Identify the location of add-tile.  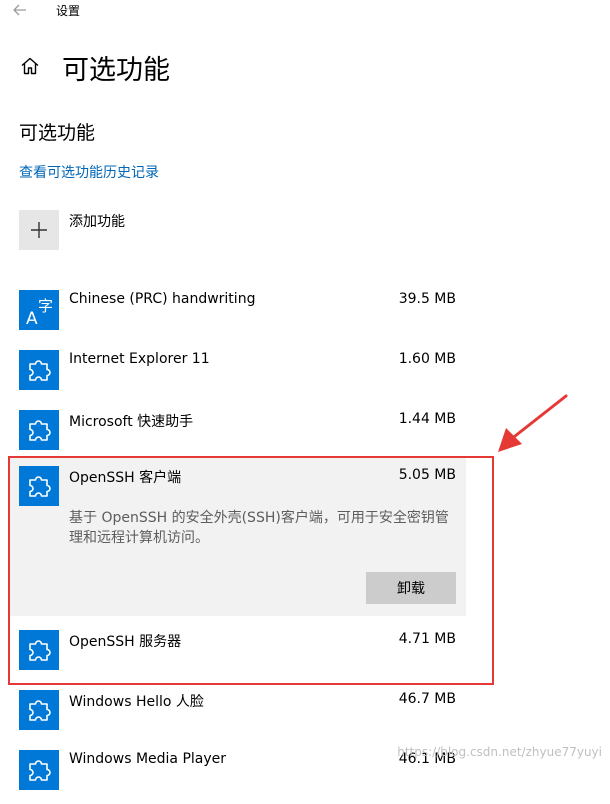
(39, 230).